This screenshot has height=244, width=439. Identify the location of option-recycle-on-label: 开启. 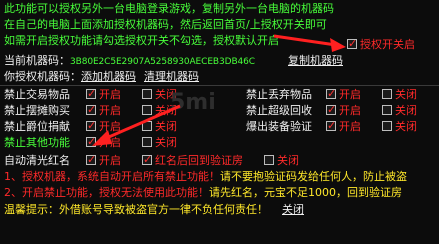
(350, 110).